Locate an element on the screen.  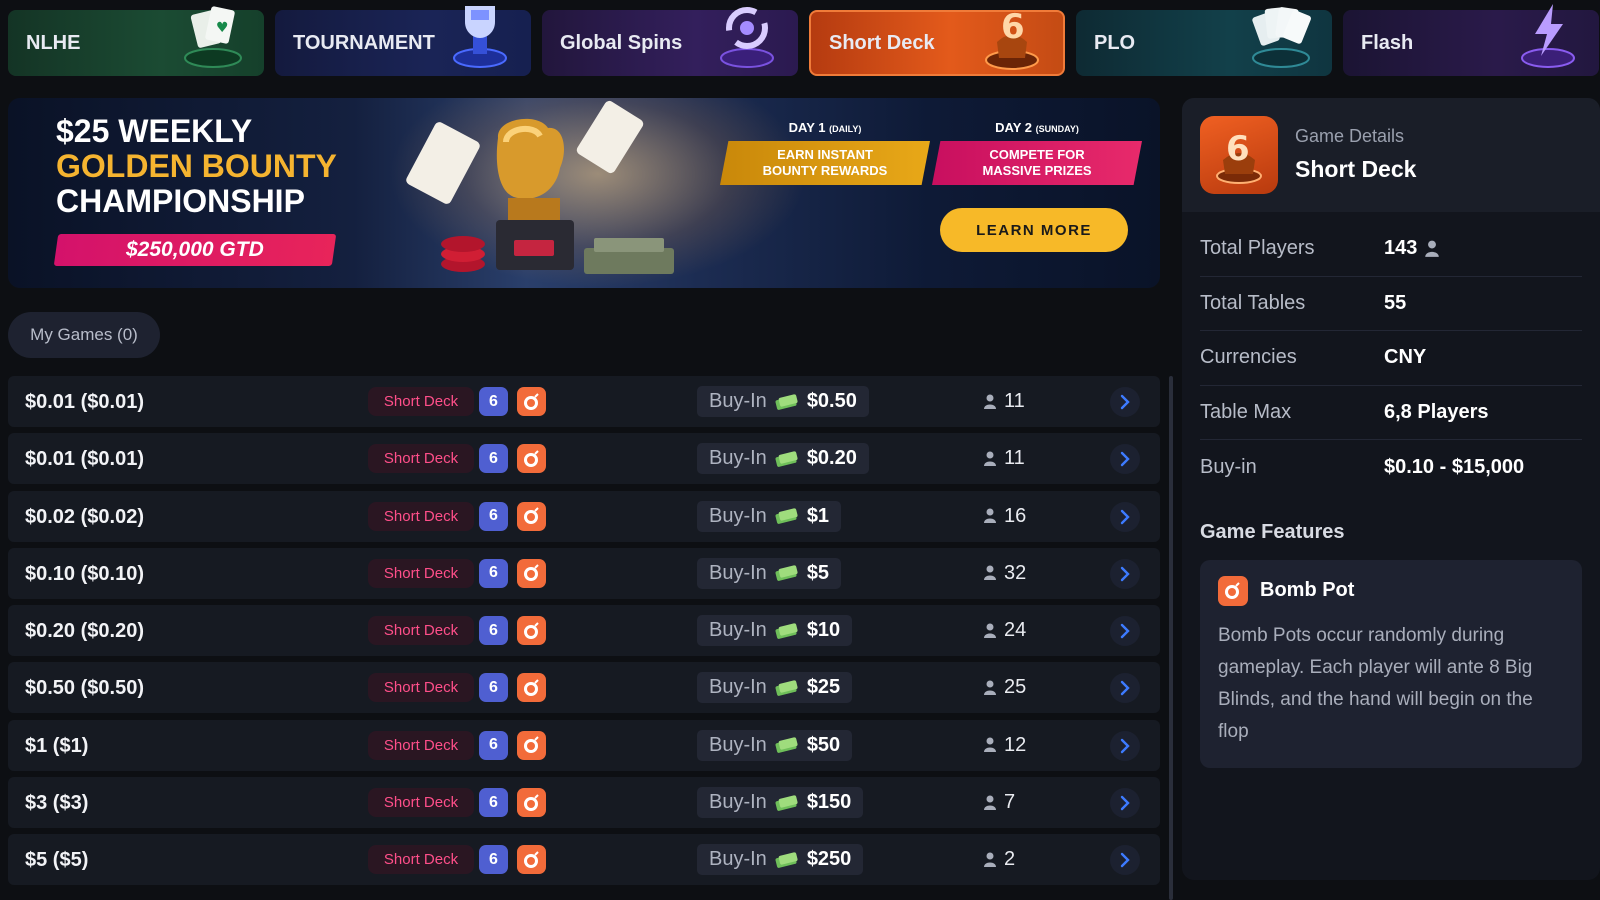
day-2-label: DAY 2 is located at coordinates (1014, 127).